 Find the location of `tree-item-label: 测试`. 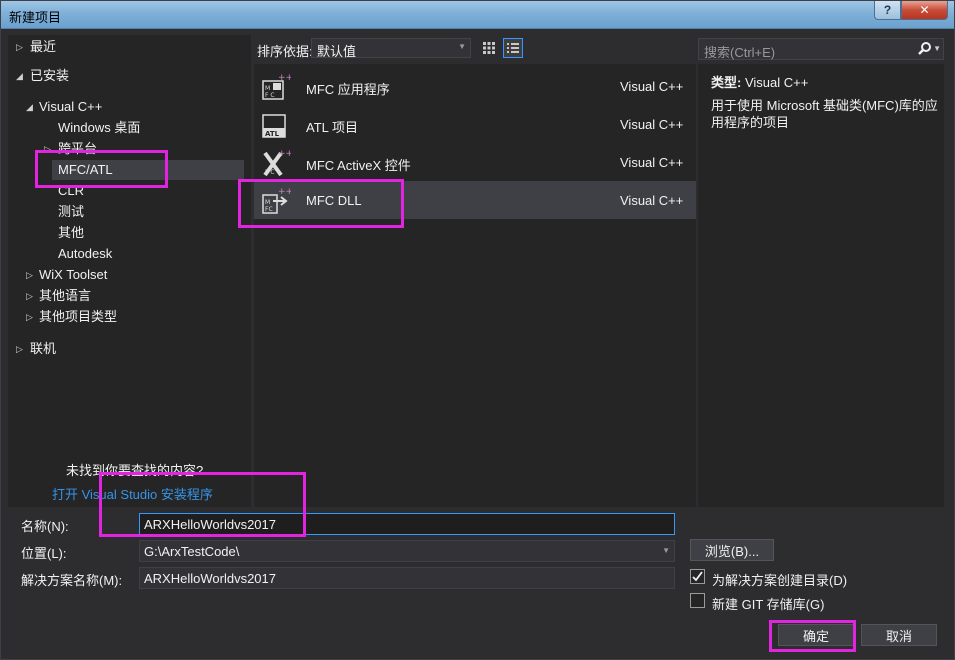

tree-item-label: 测试 is located at coordinates (71, 211).